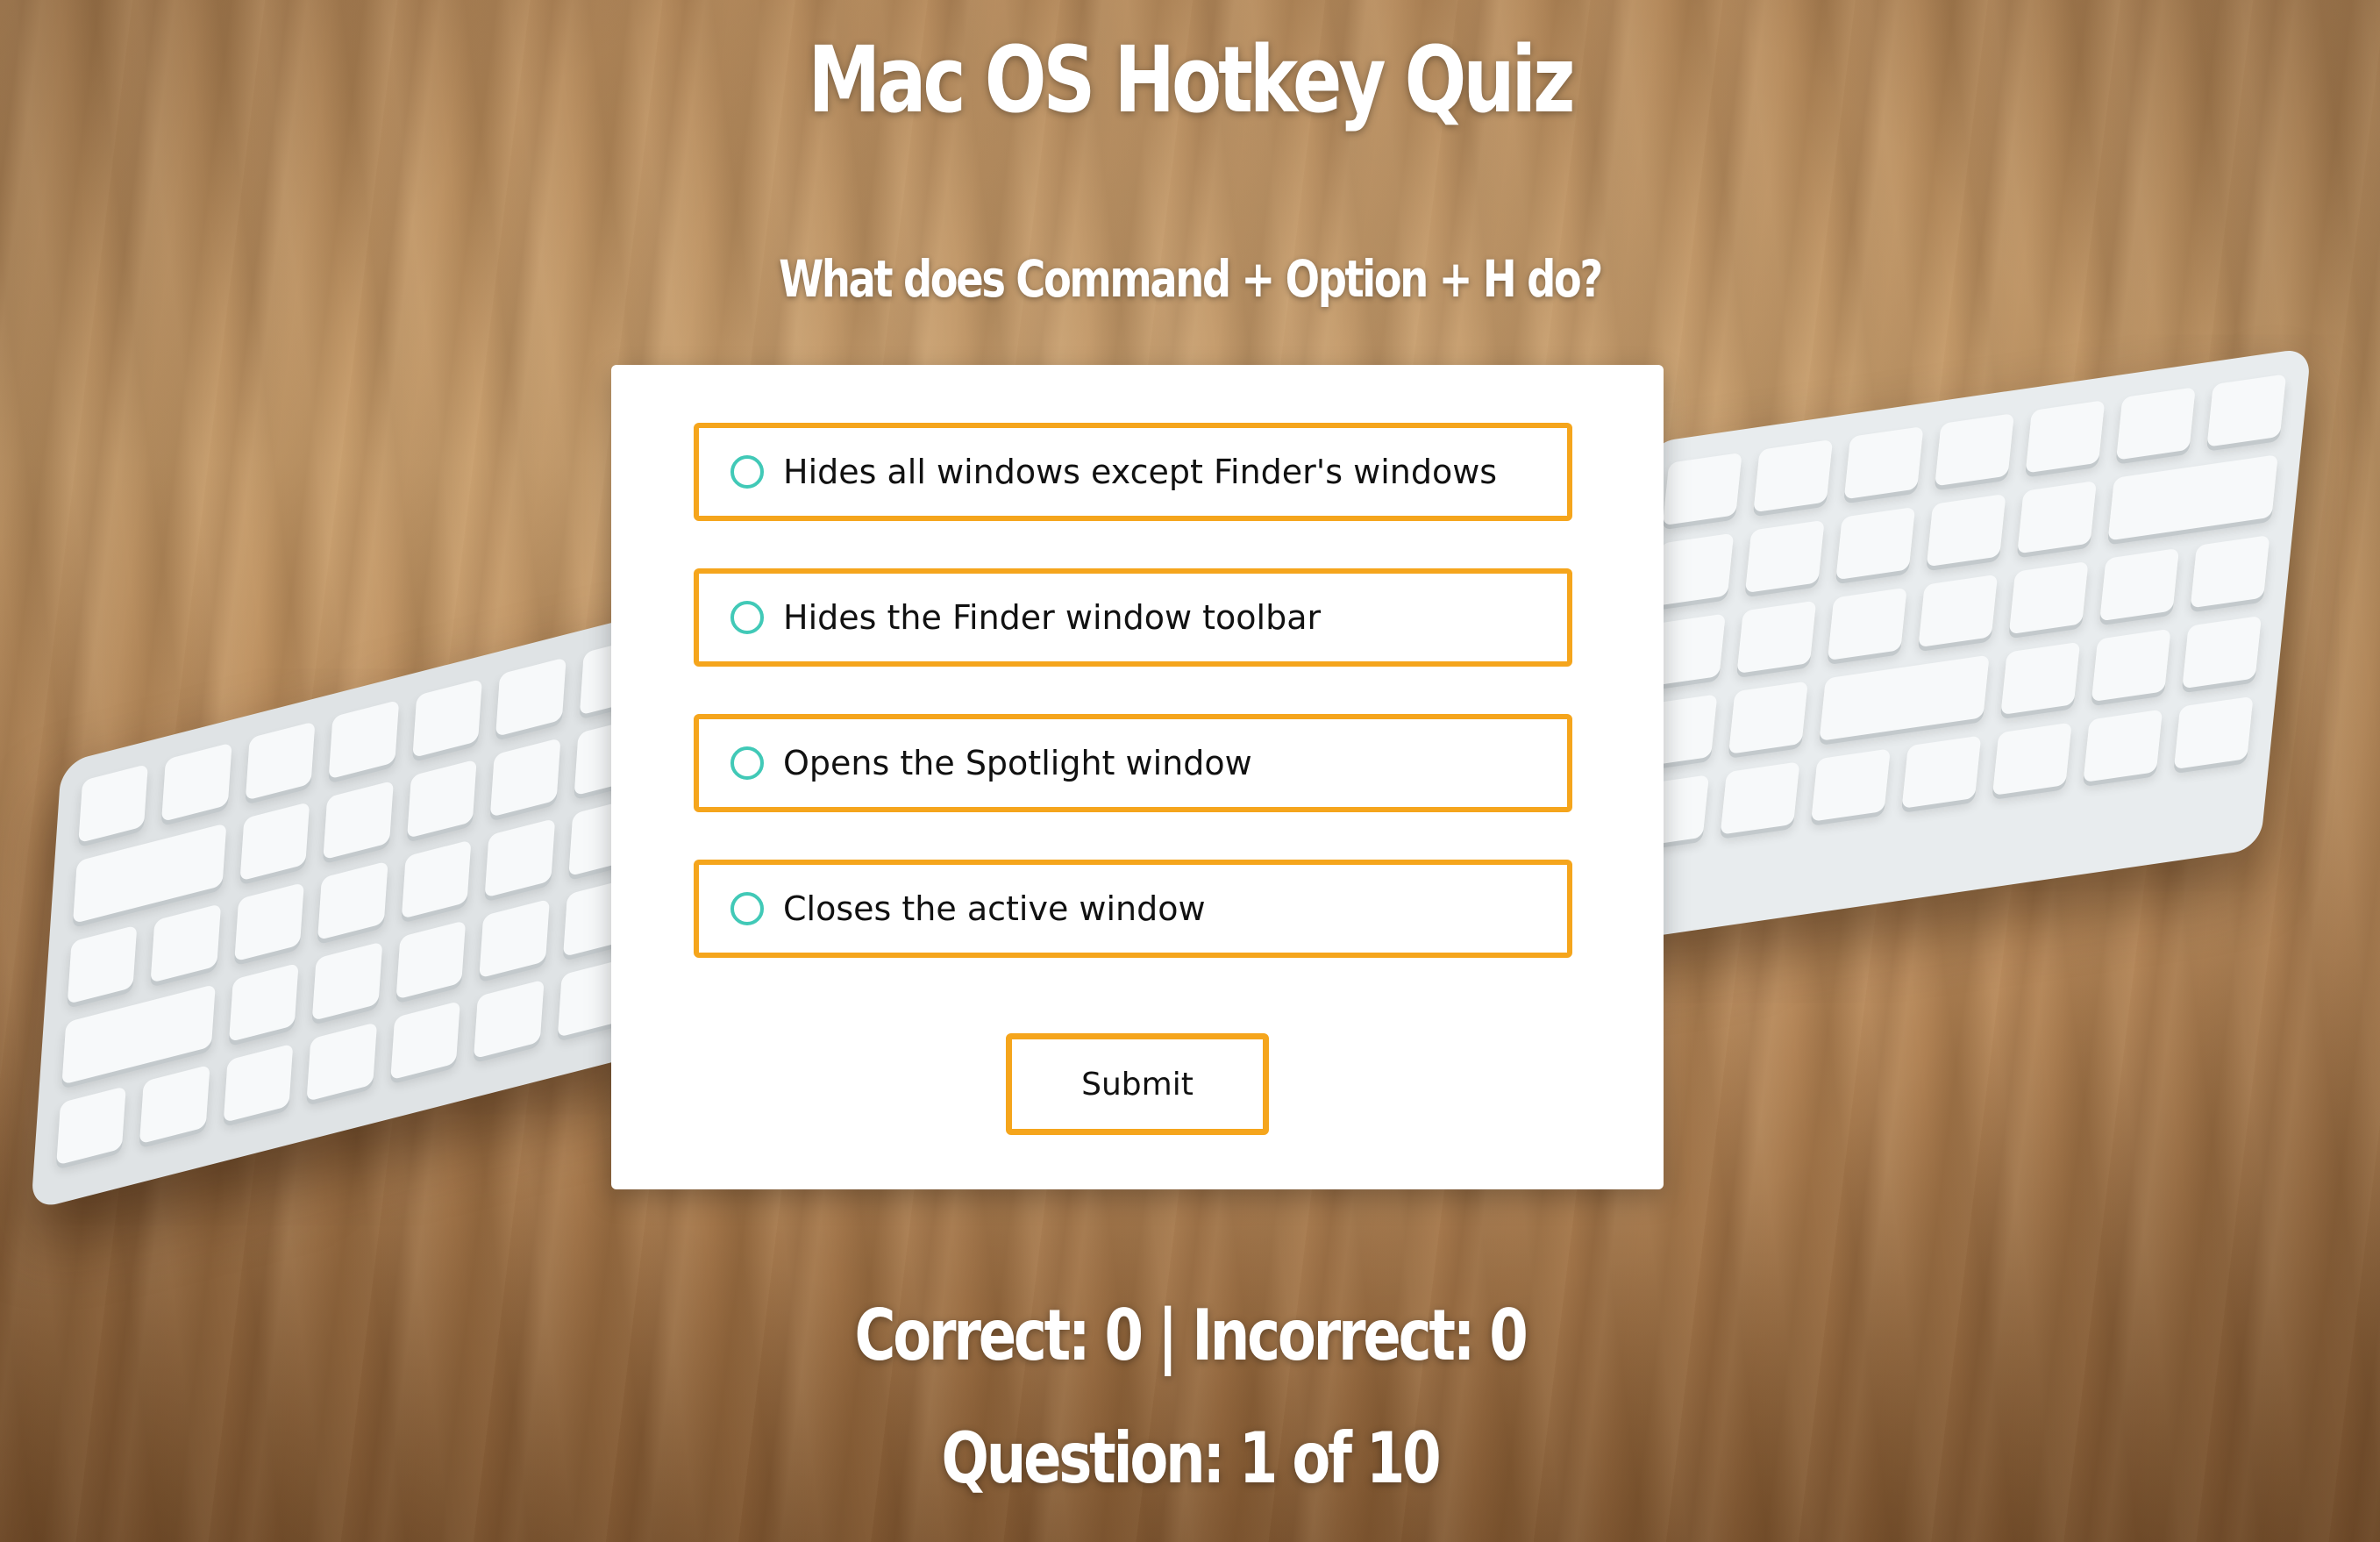 This screenshot has height=1542, width=2380. I want to click on keyboard-keys-left, so click(352, 908).